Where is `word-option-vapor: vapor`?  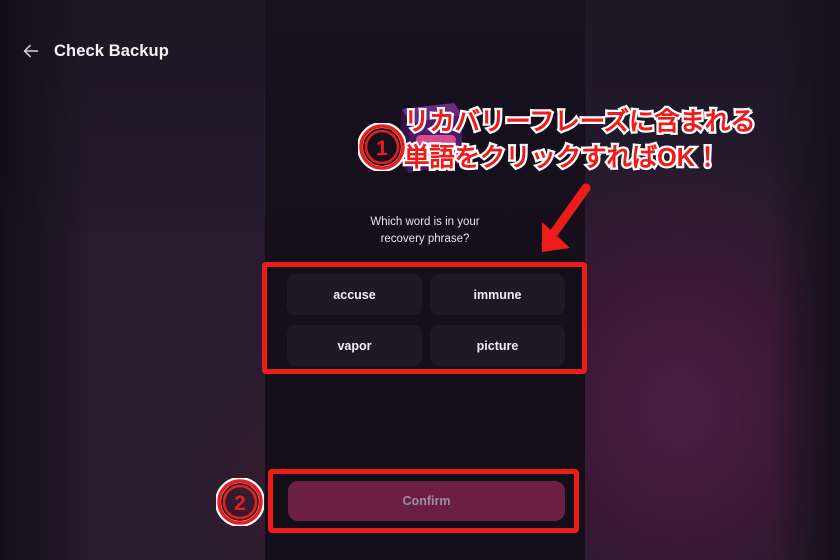 word-option-vapor: vapor is located at coordinates (354, 345).